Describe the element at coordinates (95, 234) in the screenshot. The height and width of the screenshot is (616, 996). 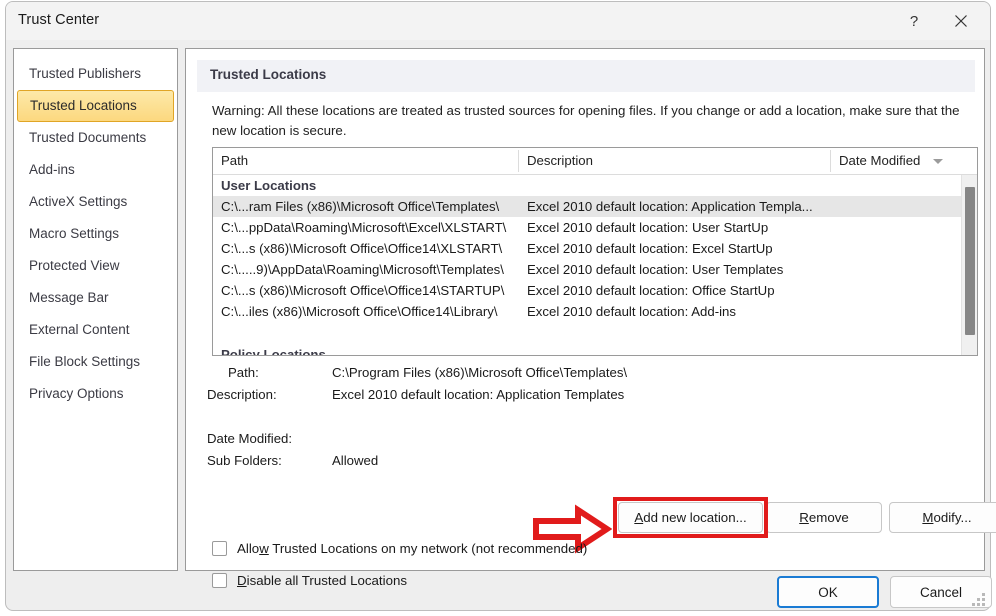
I see `sidebar-item-macro-settings: Macro Settings` at that location.